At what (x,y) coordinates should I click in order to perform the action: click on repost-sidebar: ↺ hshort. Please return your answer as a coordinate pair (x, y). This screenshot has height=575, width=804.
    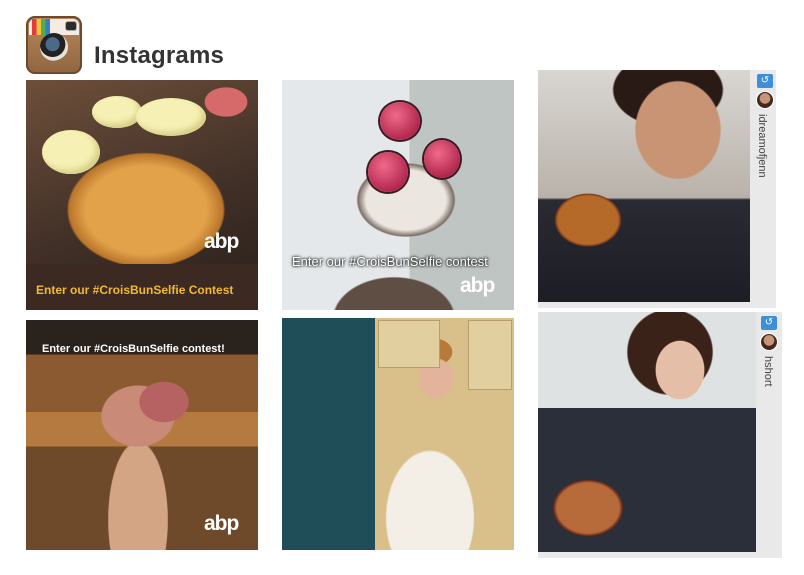
    Looking at the image, I should click on (770, 435).